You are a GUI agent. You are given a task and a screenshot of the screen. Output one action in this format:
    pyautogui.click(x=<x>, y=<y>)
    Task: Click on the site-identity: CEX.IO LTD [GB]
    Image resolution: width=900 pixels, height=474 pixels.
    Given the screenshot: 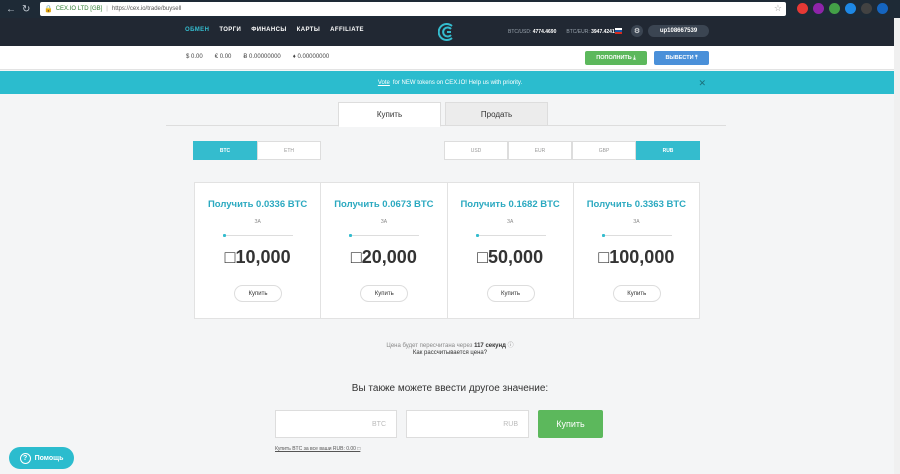 What is the action you would take?
    pyautogui.click(x=79, y=9)
    